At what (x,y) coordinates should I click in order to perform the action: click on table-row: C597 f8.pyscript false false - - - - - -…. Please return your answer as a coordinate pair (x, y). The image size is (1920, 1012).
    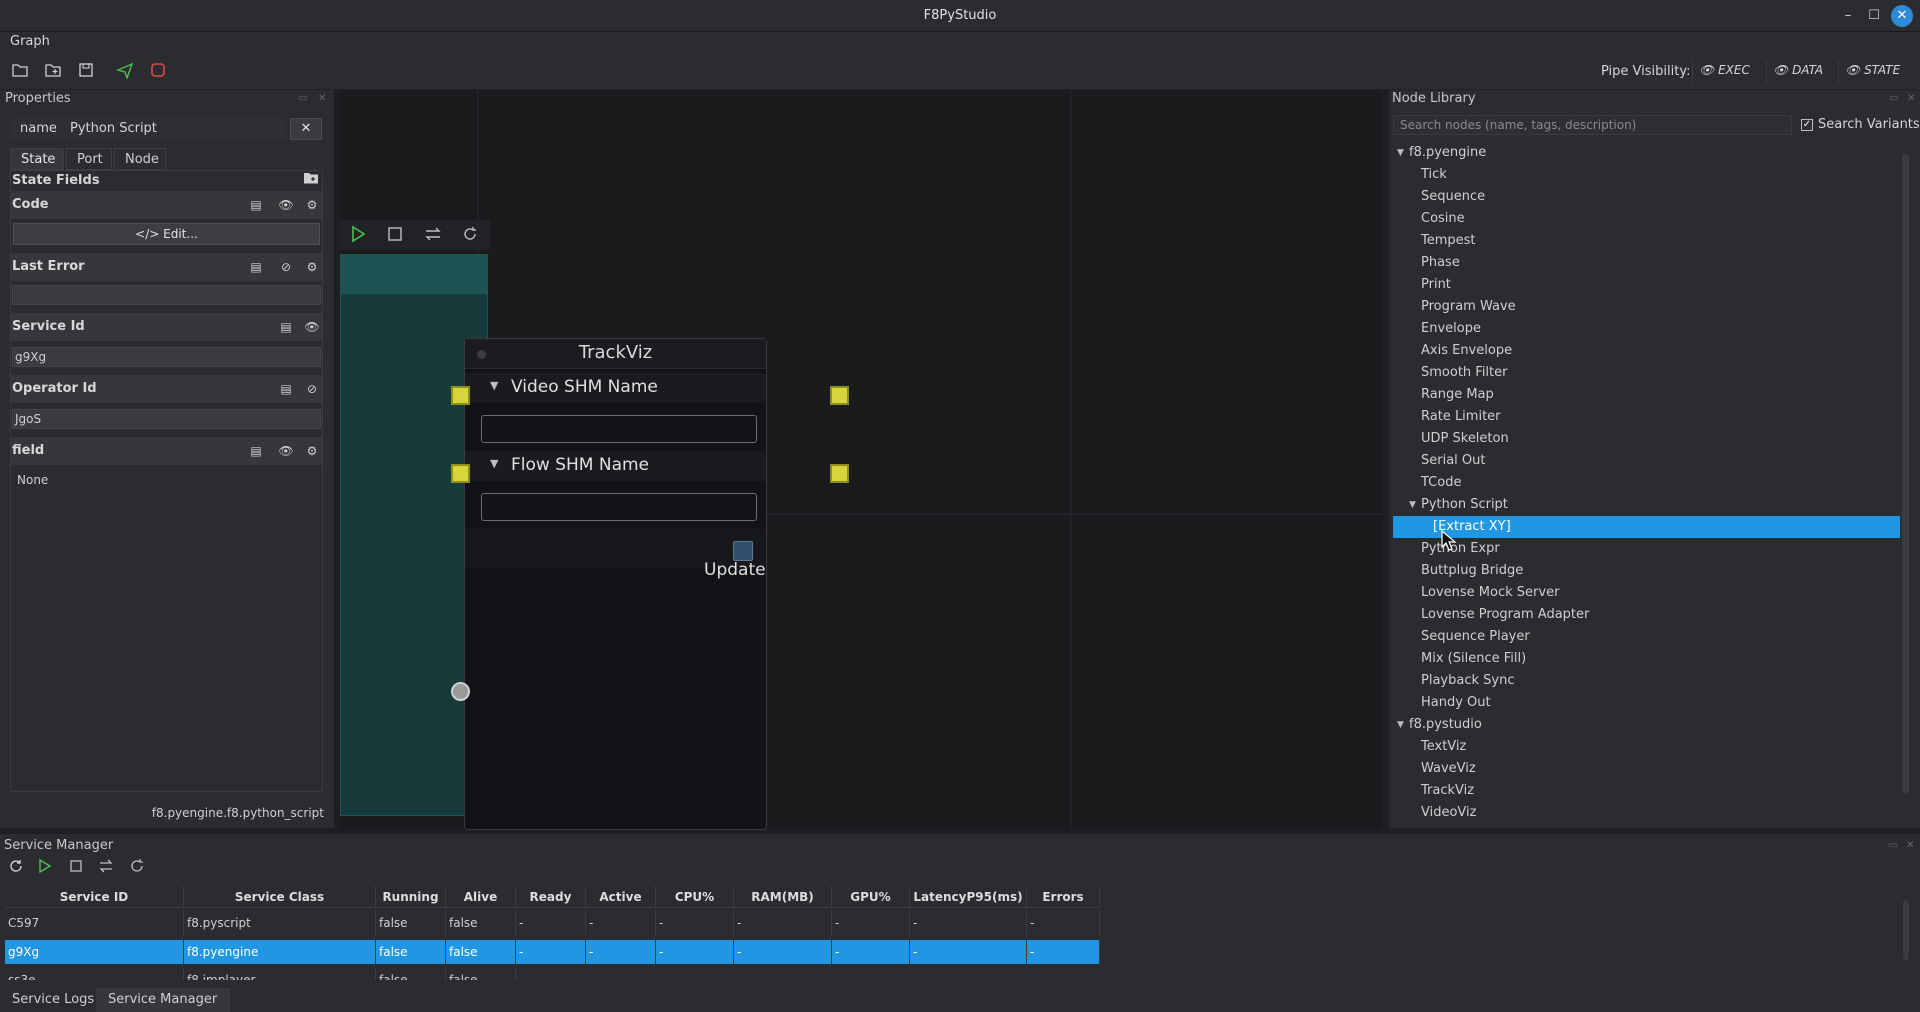
    Looking at the image, I should click on (552, 923).